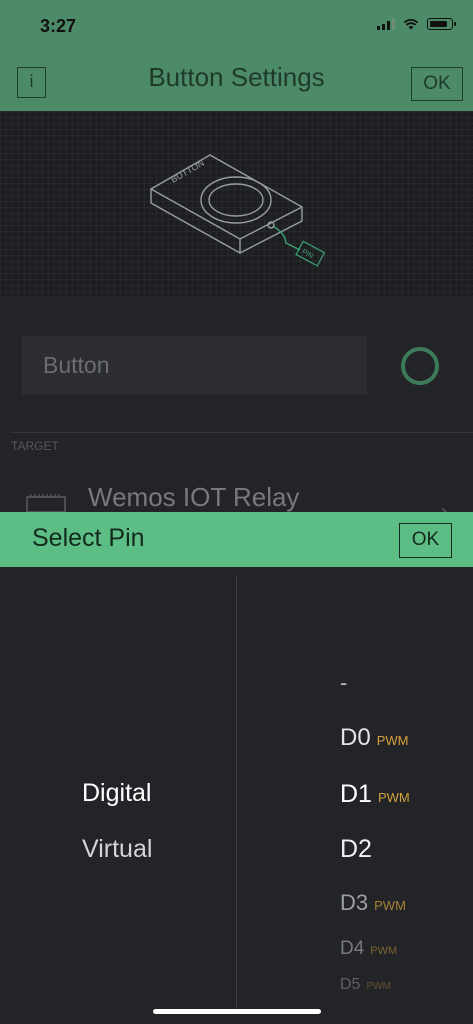 This screenshot has height=1024, width=473. I want to click on pin-option-label: -, so click(344, 682).